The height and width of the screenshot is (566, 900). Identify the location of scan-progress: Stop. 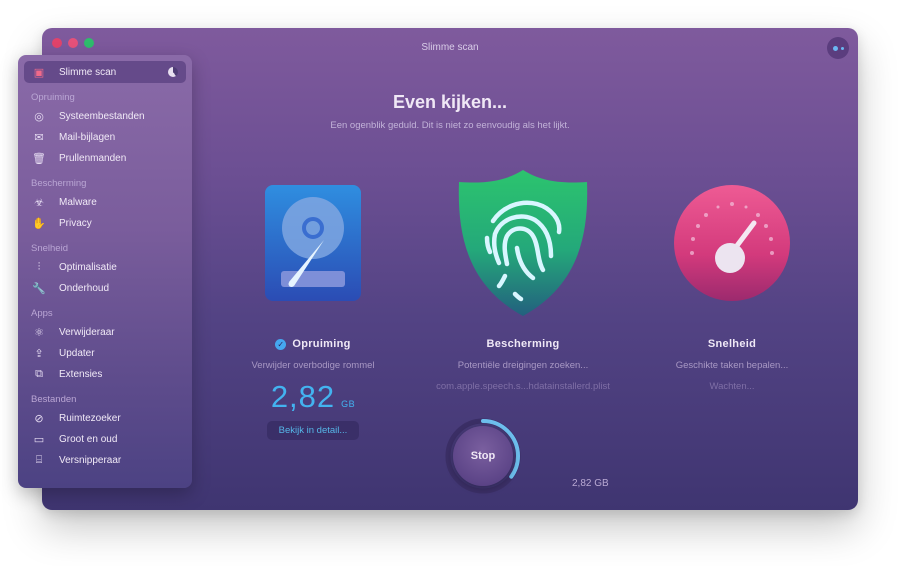
(483, 456).